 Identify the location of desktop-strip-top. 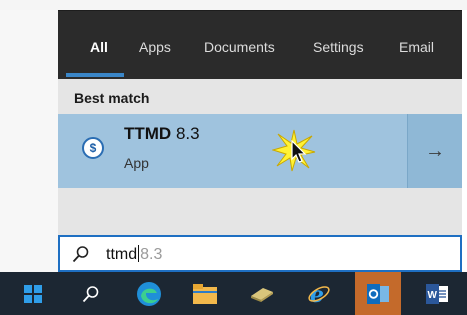
(233, 5).